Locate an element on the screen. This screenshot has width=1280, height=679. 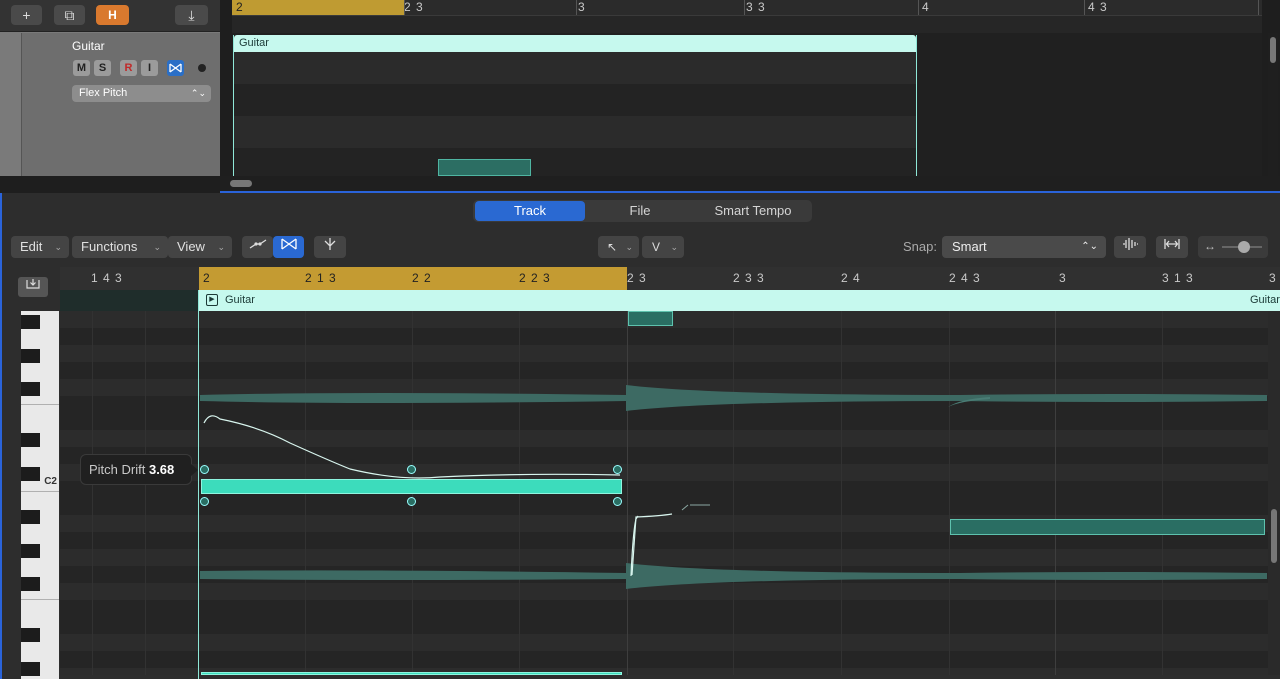
region-name-right: Guitar is located at coordinates (1265, 300).